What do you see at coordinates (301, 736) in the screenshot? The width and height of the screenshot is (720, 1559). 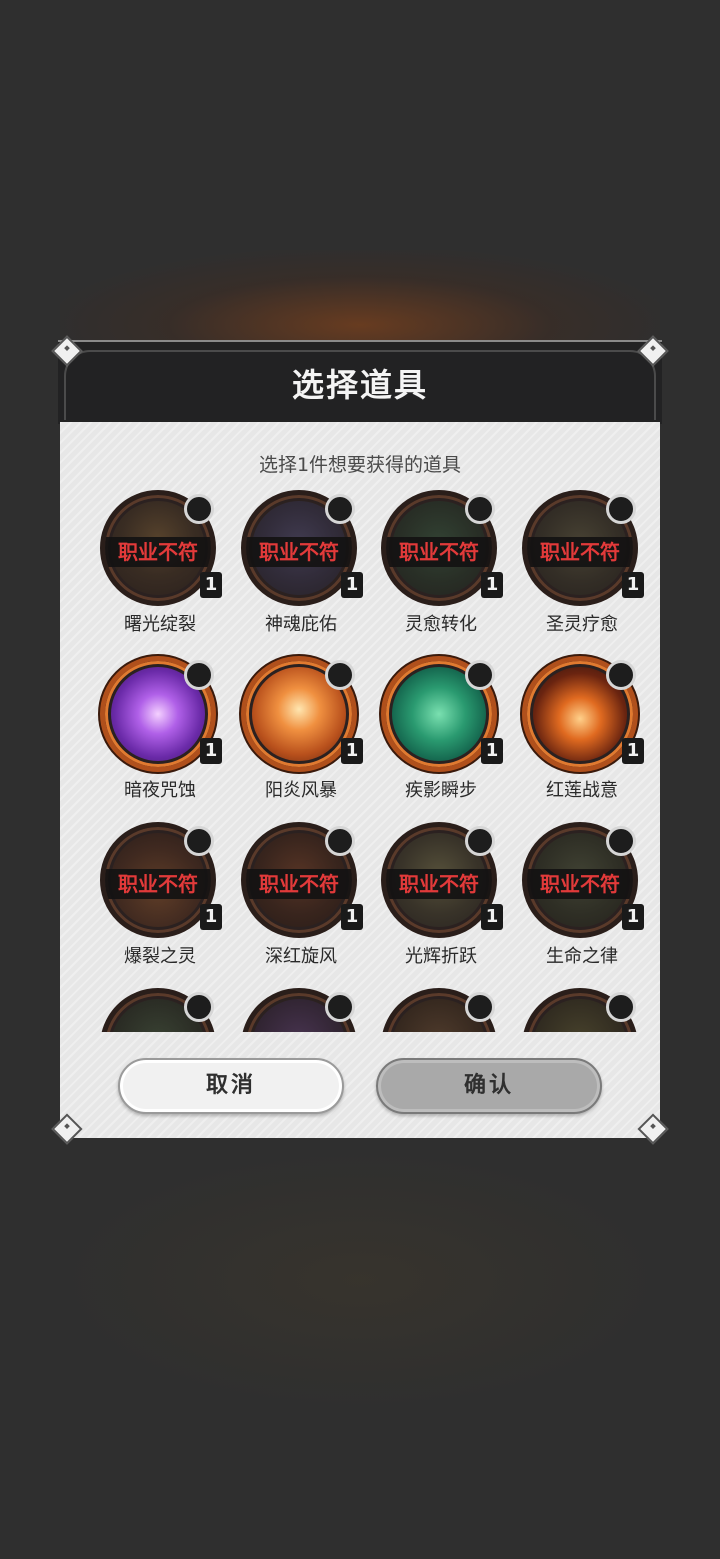 I see `item-card: 1 阳炎风暴` at bounding box center [301, 736].